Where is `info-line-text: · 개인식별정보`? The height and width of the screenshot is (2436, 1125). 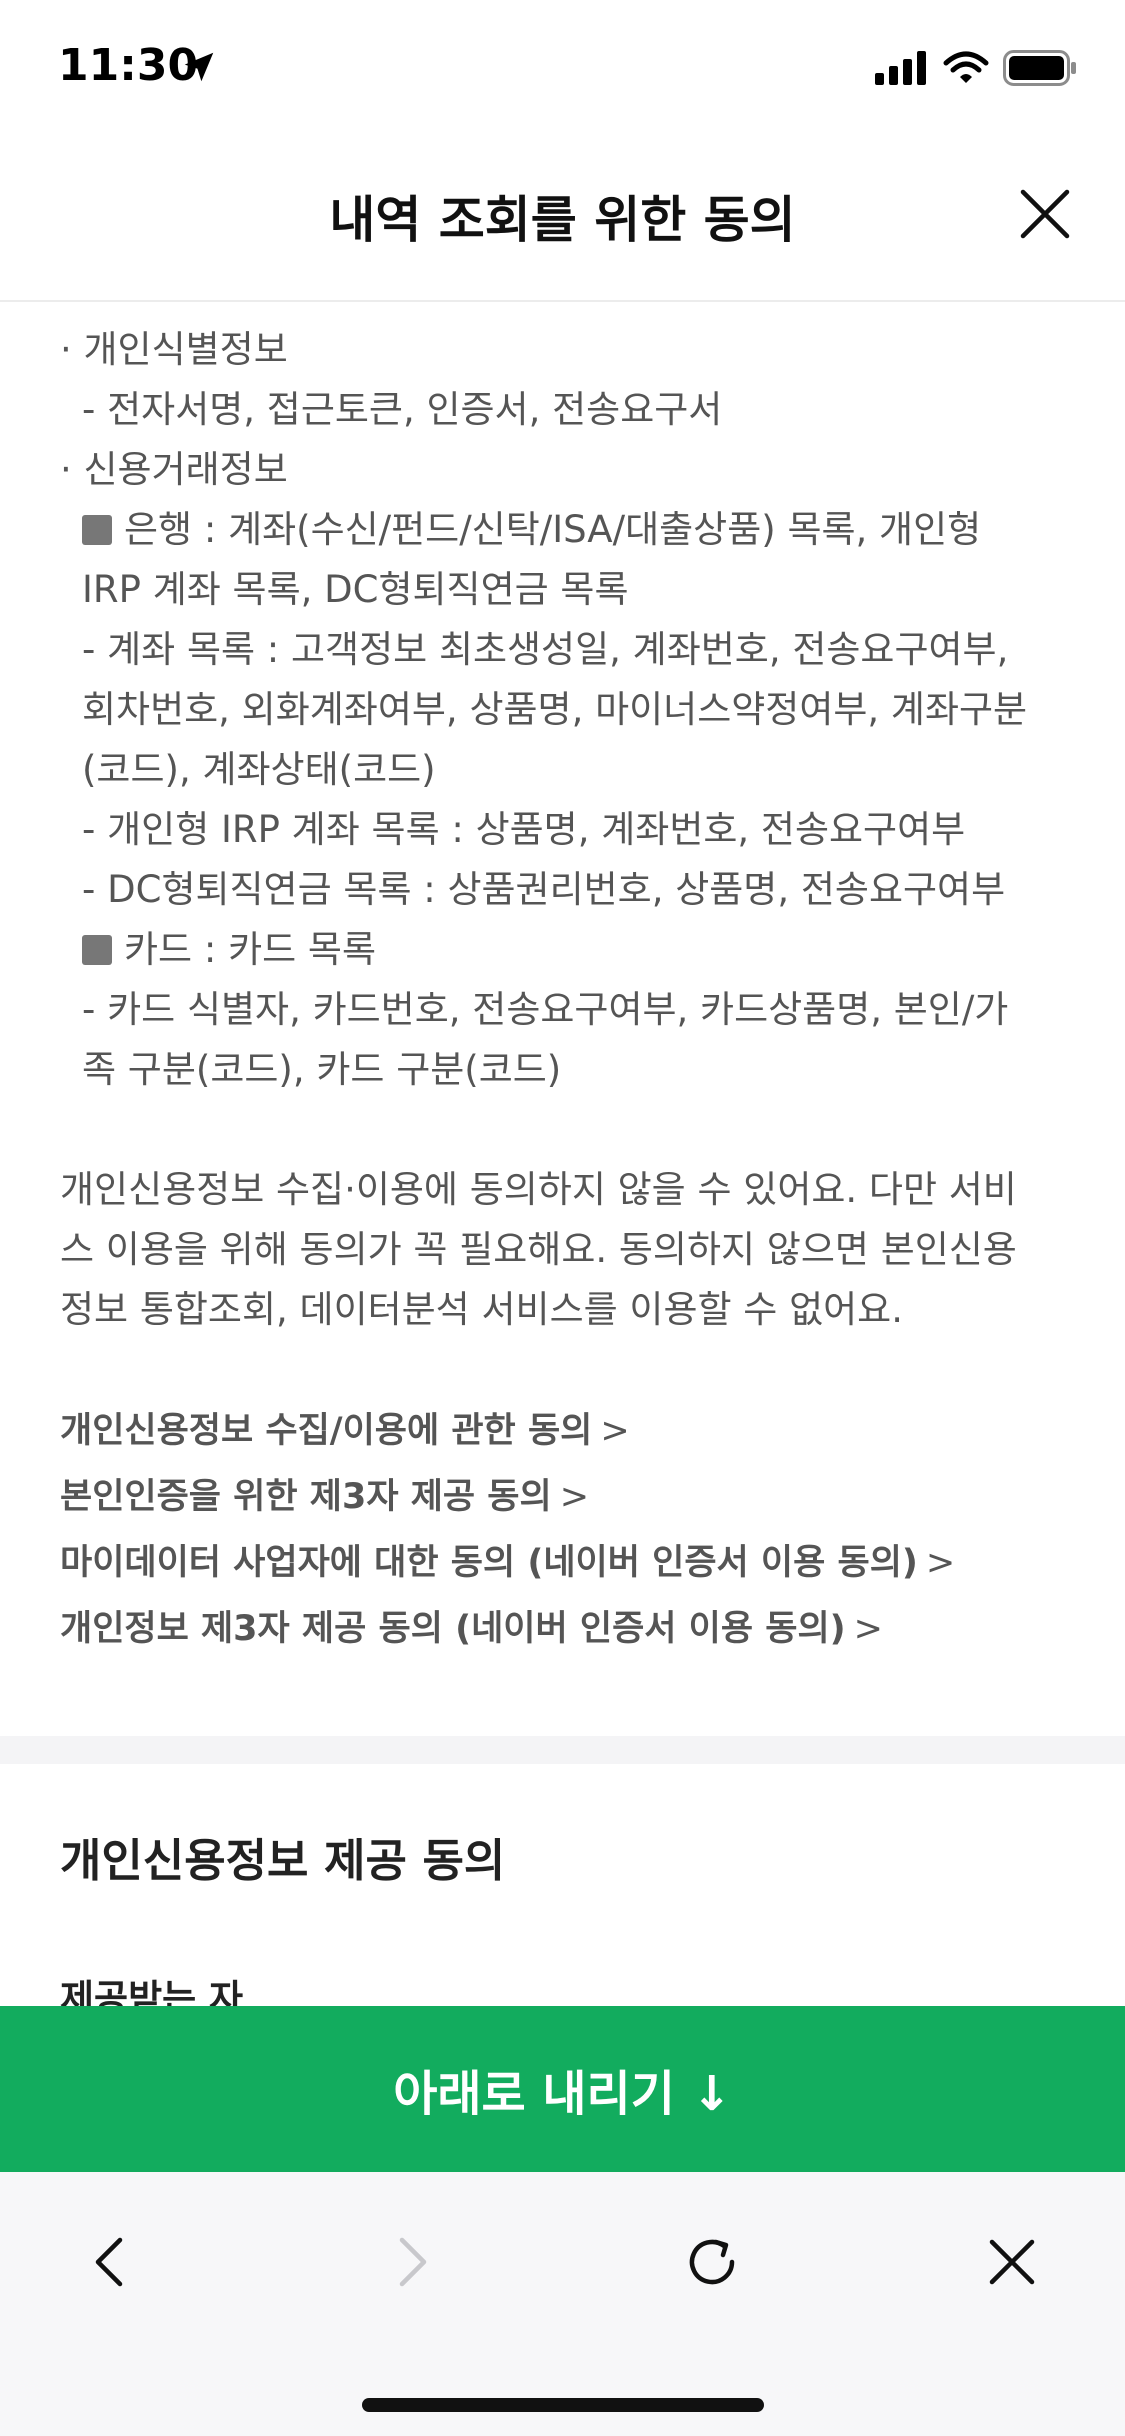 info-line-text: · 개인식별정보 is located at coordinates (174, 349).